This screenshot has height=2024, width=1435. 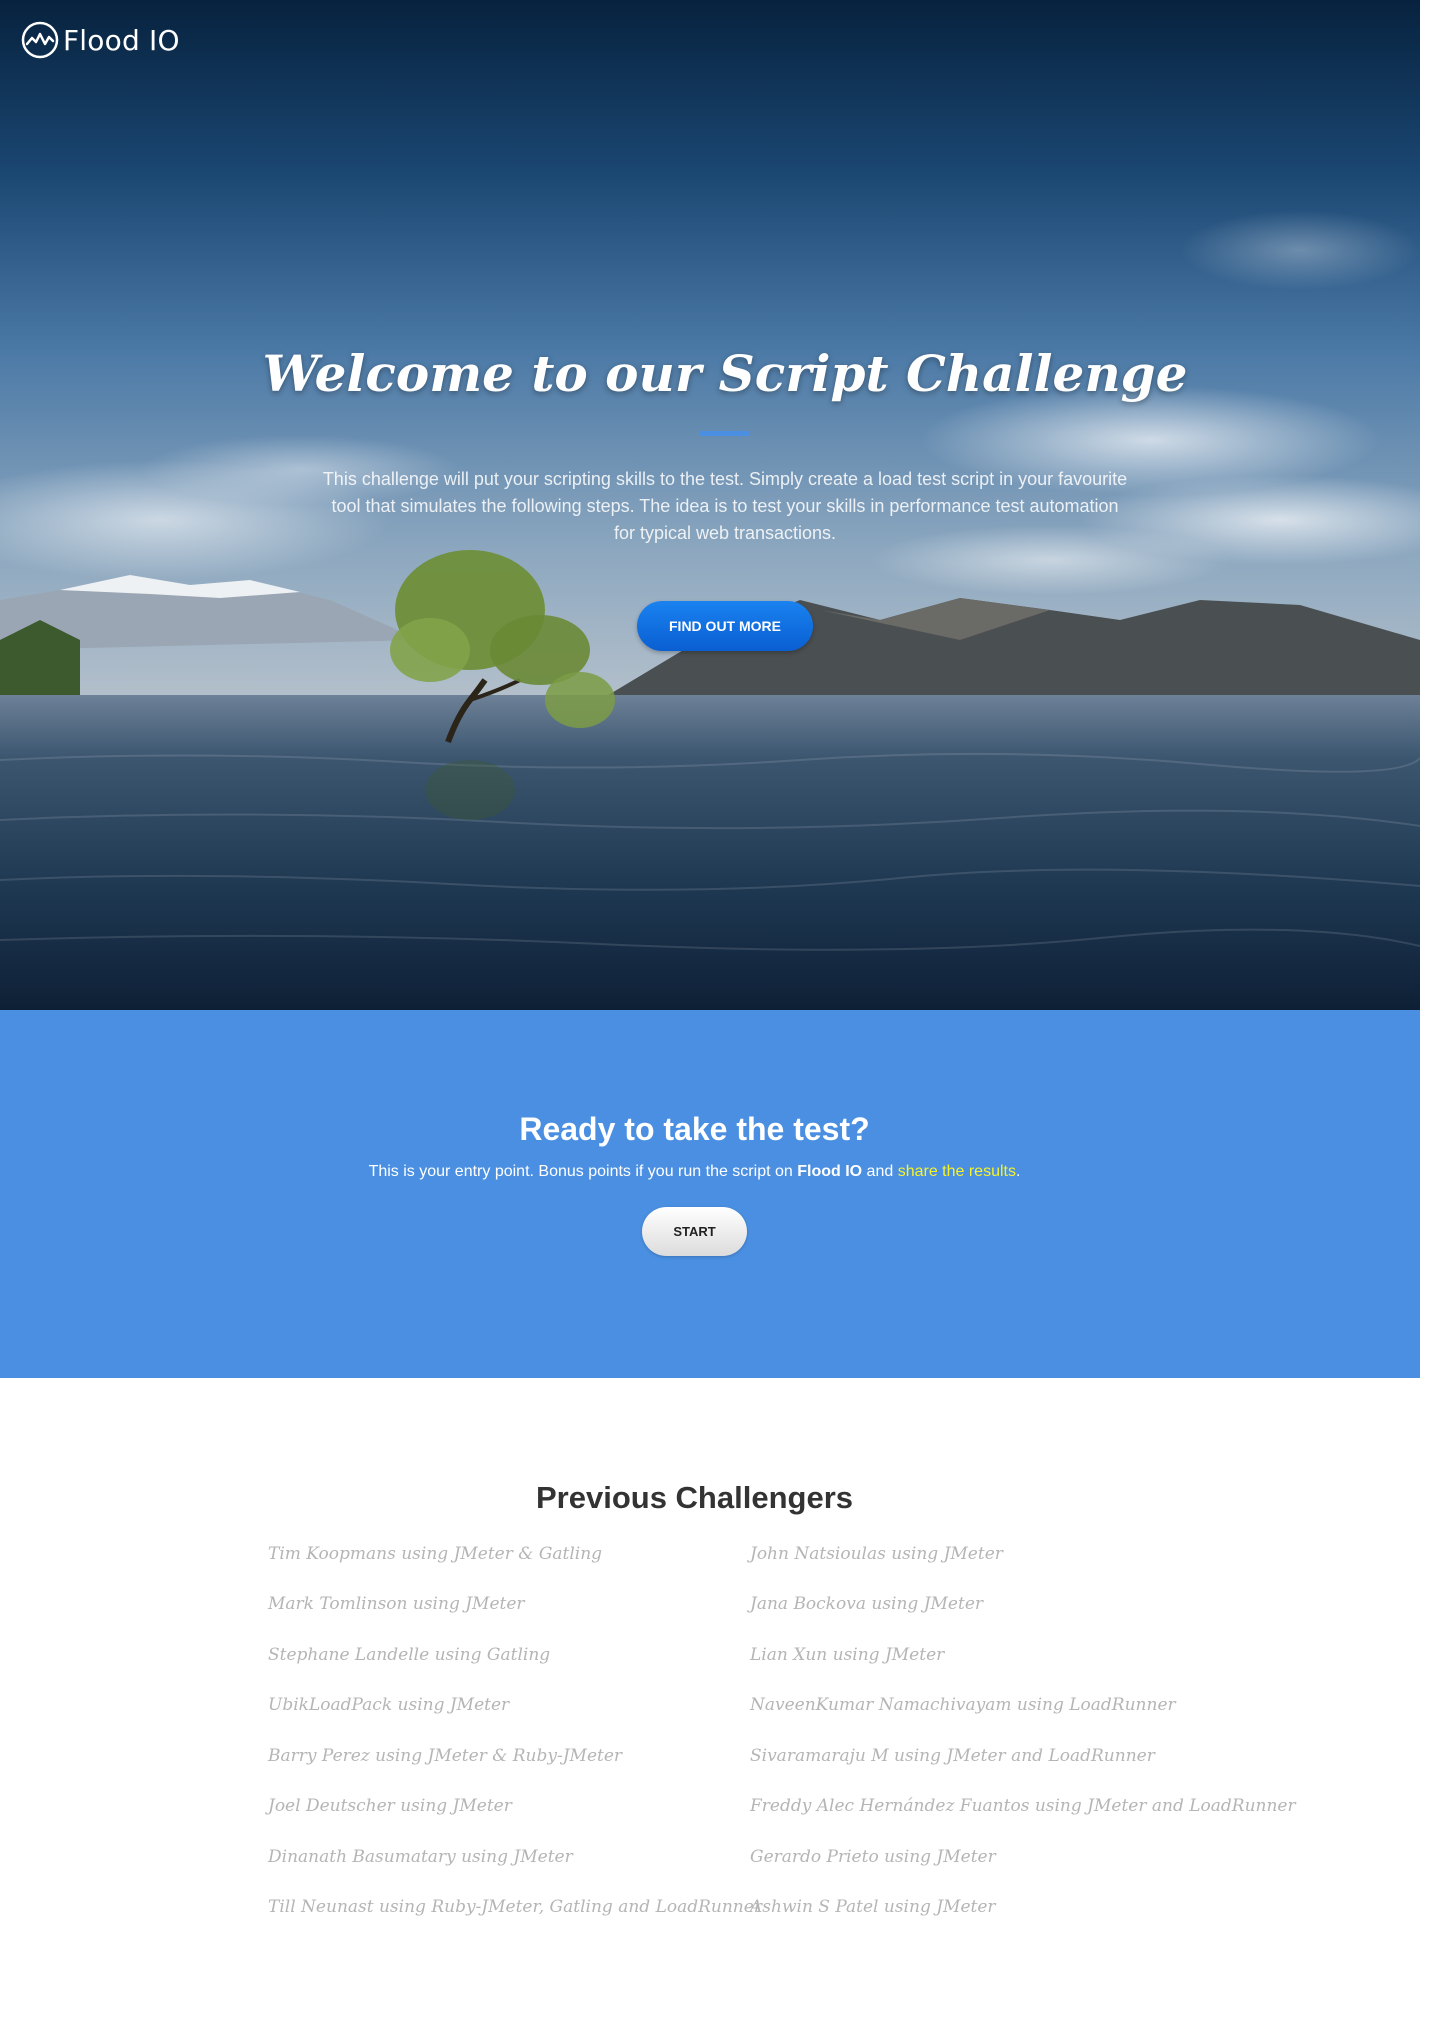 What do you see at coordinates (725, 433) in the screenshot?
I see `hero-title-divider` at bounding box center [725, 433].